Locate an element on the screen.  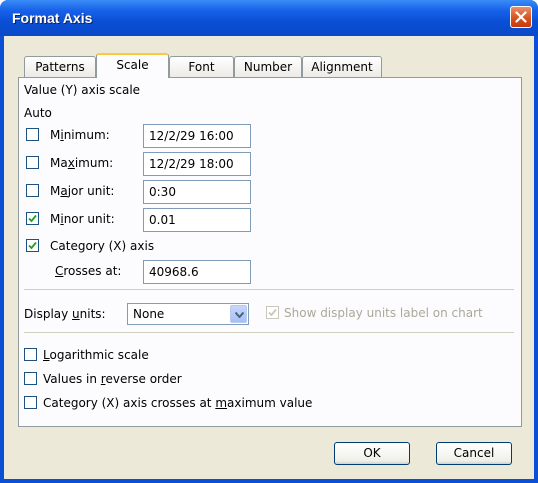
minor-unit-auto-checkbox is located at coordinates (32, 218).